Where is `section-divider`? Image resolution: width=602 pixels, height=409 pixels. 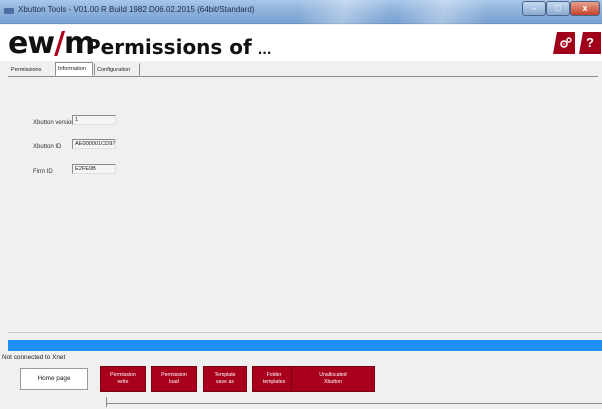 section-divider is located at coordinates (305, 332).